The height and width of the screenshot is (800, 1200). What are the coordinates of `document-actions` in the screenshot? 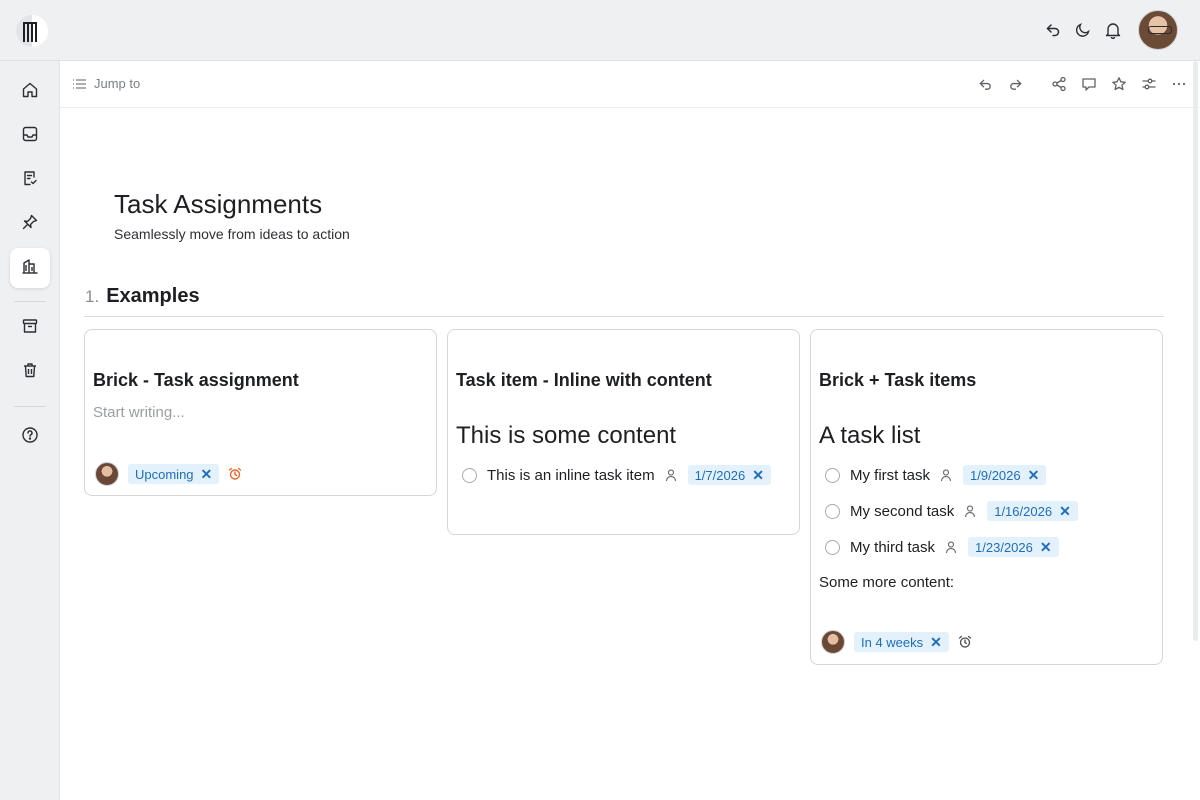 It's located at (1082, 84).